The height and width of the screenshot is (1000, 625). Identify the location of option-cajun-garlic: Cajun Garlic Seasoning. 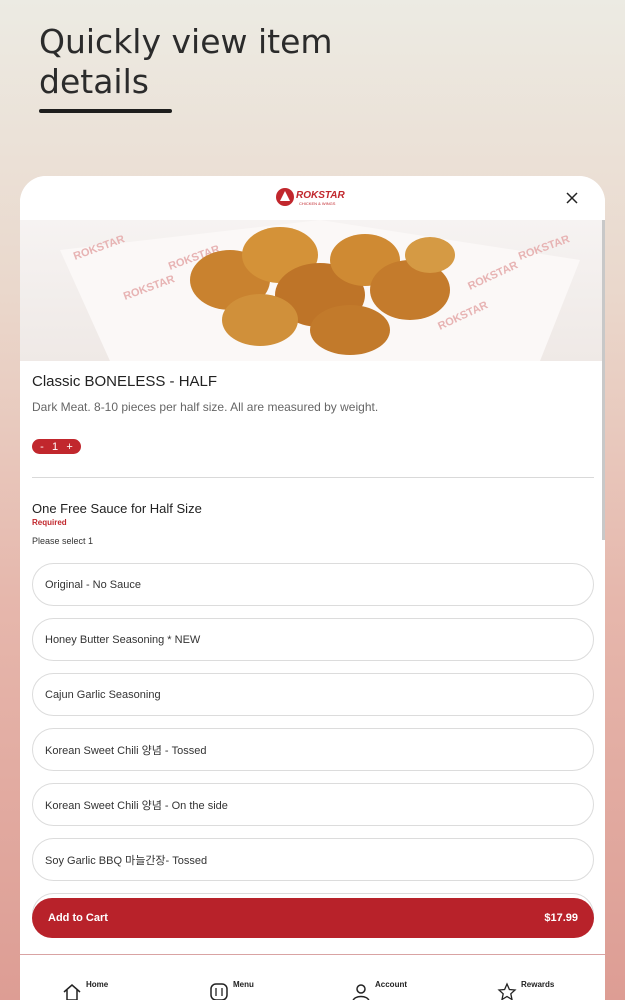
(313, 694).